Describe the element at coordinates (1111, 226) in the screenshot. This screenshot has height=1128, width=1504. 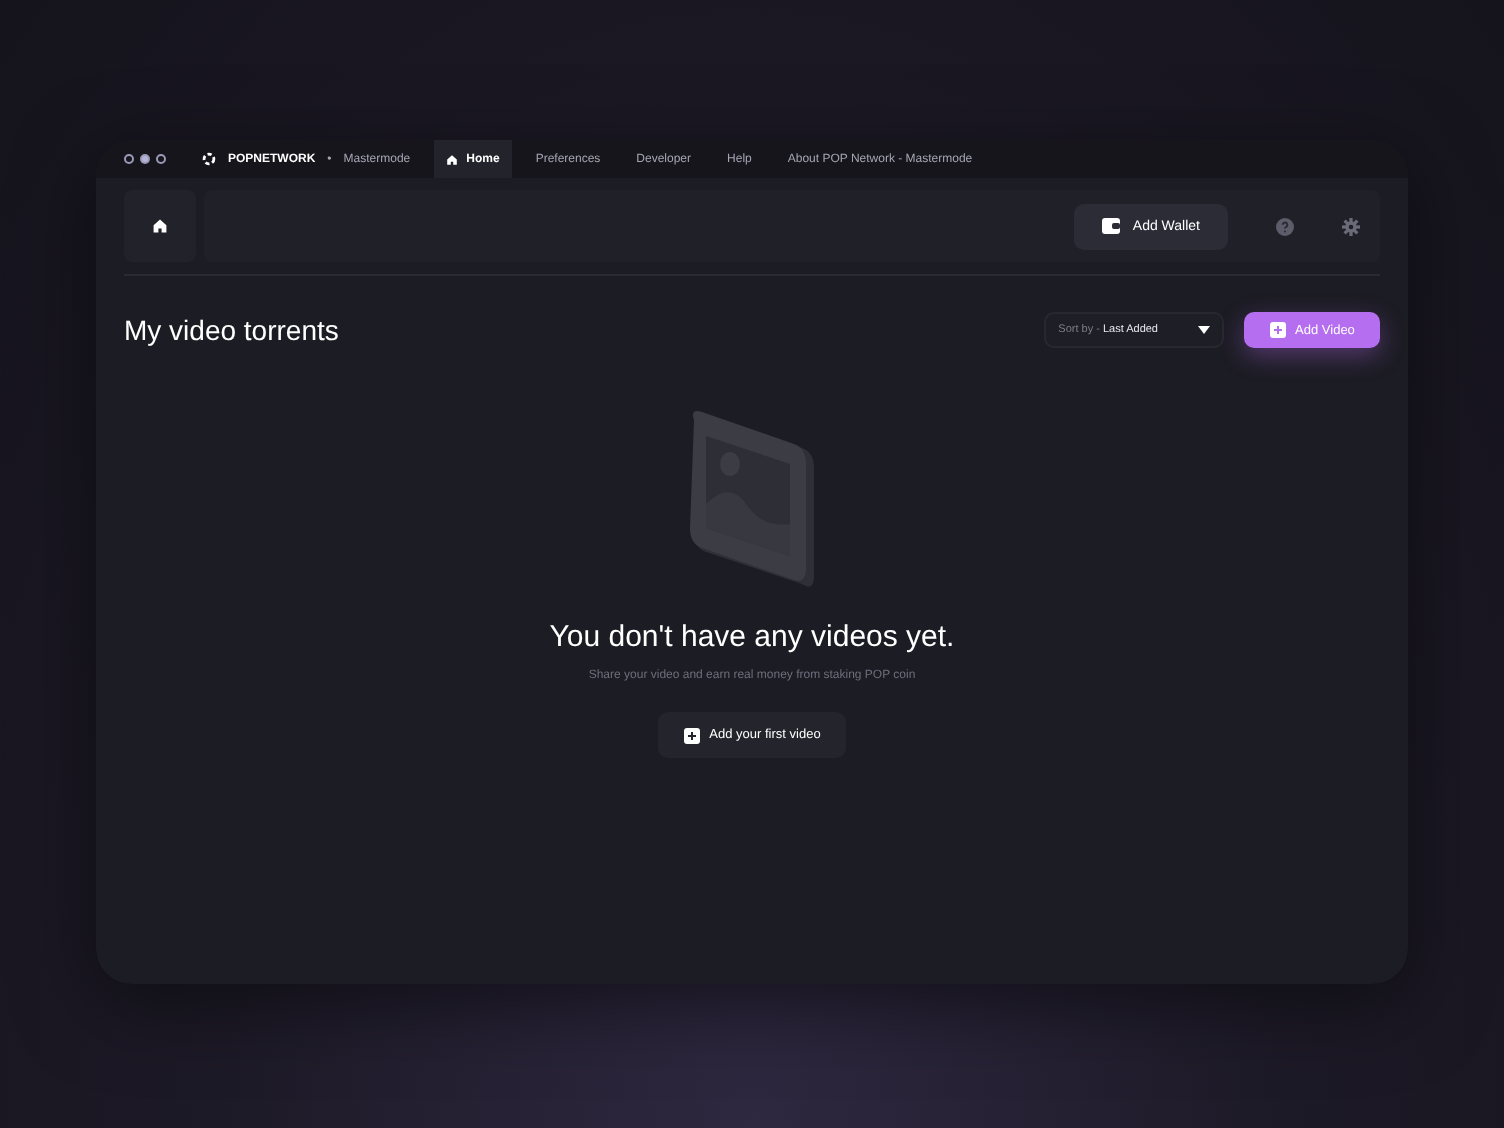
I see `wallet-icon` at that location.